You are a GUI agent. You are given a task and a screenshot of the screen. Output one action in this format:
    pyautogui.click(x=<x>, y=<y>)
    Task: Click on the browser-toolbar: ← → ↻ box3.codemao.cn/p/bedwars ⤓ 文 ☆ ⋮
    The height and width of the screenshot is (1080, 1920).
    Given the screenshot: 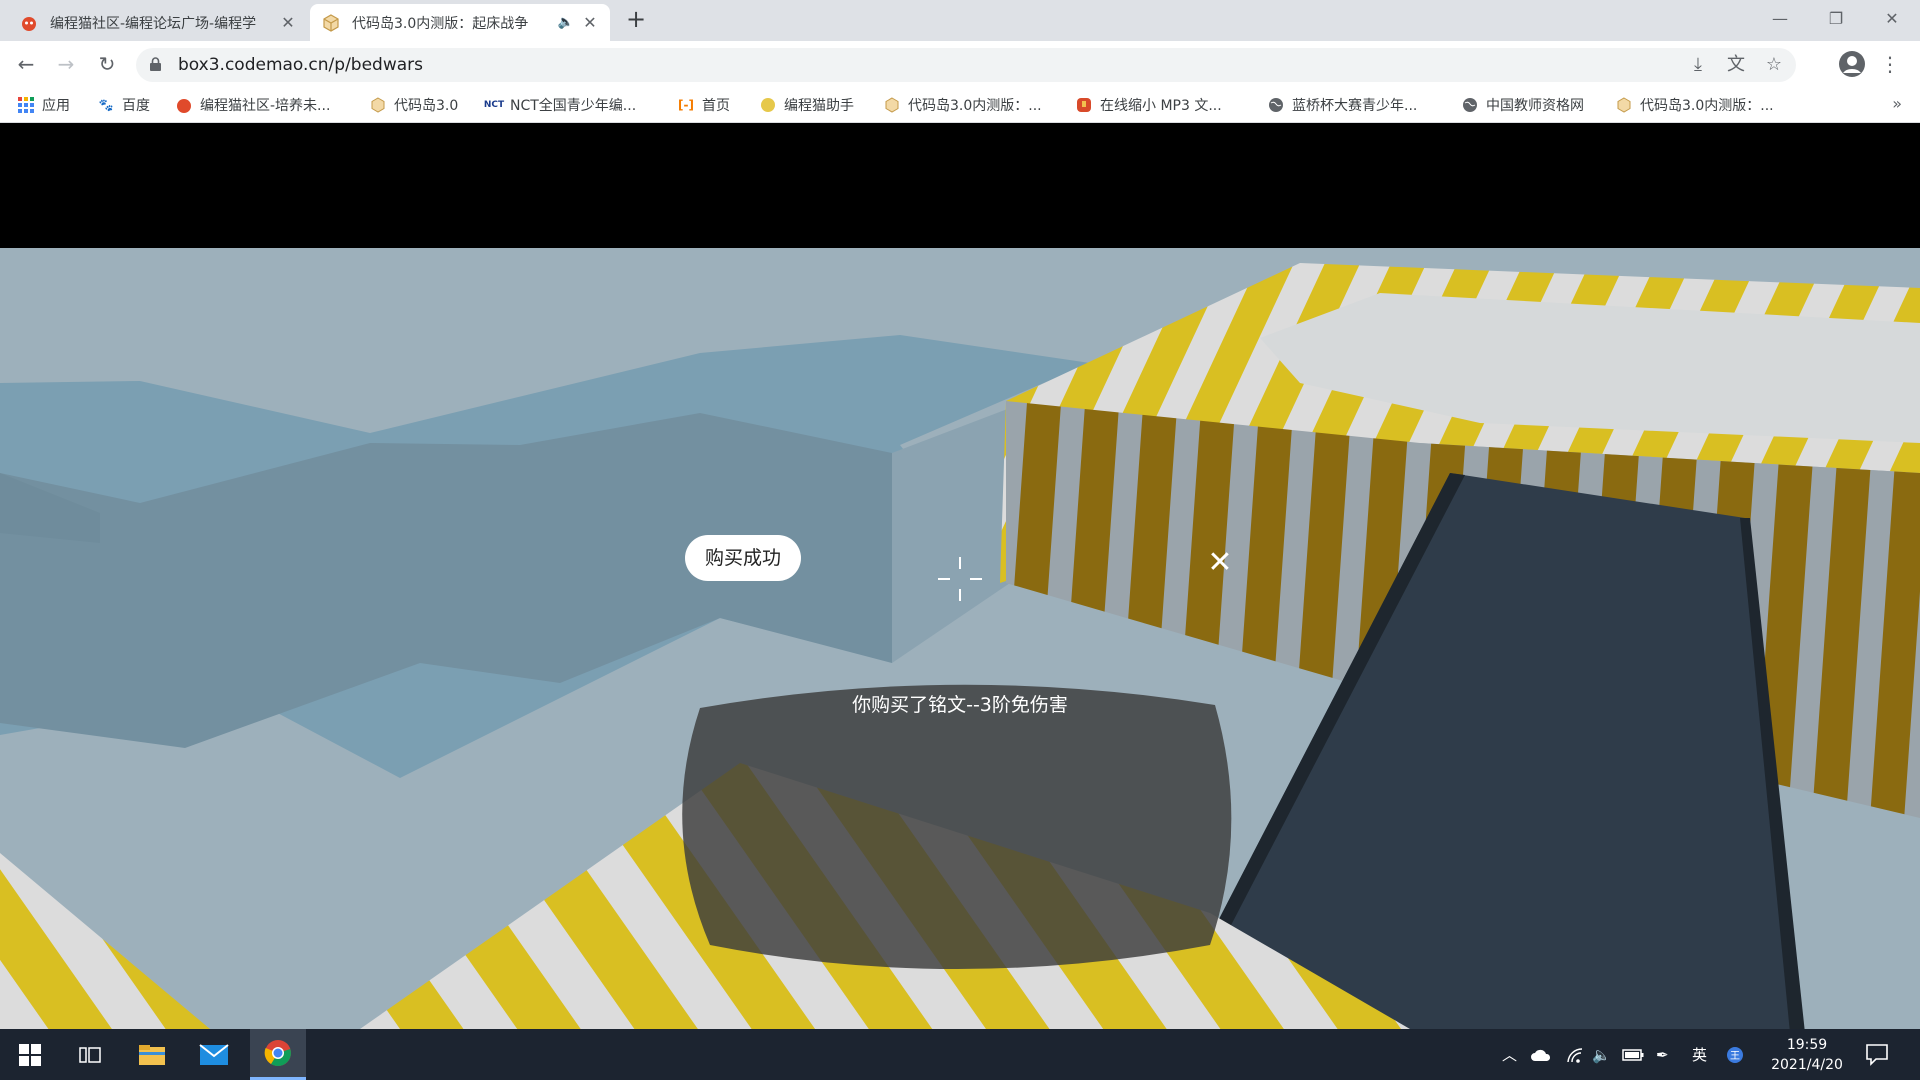 What is the action you would take?
    pyautogui.click(x=960, y=64)
    